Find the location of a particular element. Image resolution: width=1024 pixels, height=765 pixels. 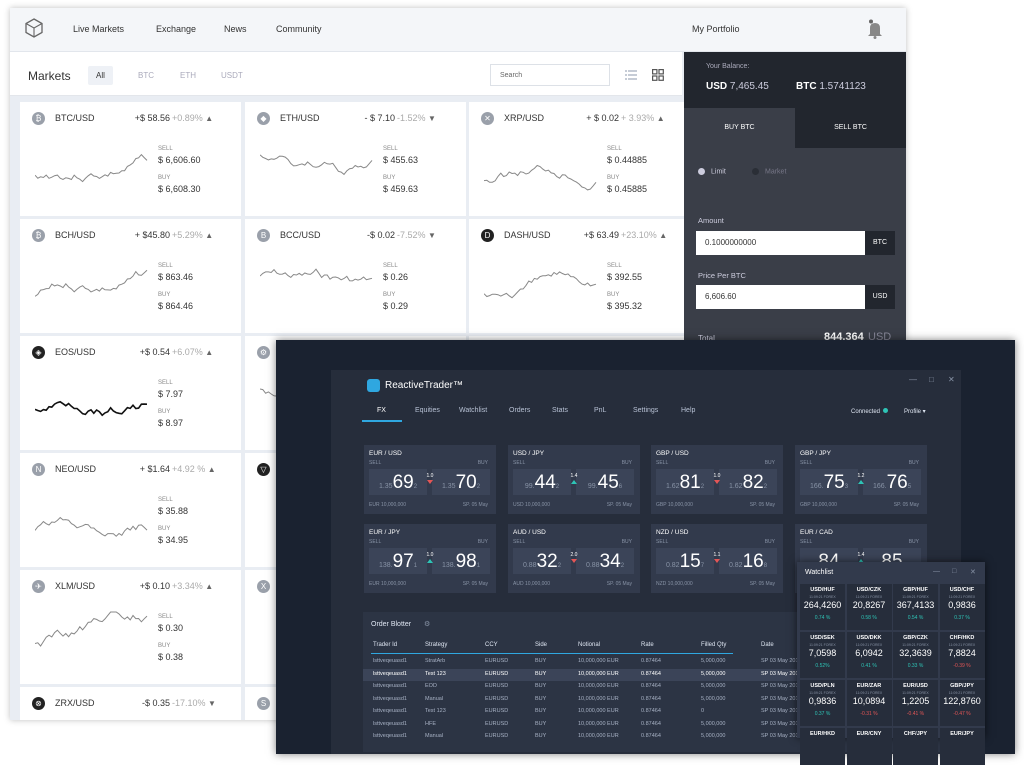

buy-label: BUY is located at coordinates (613, 295).